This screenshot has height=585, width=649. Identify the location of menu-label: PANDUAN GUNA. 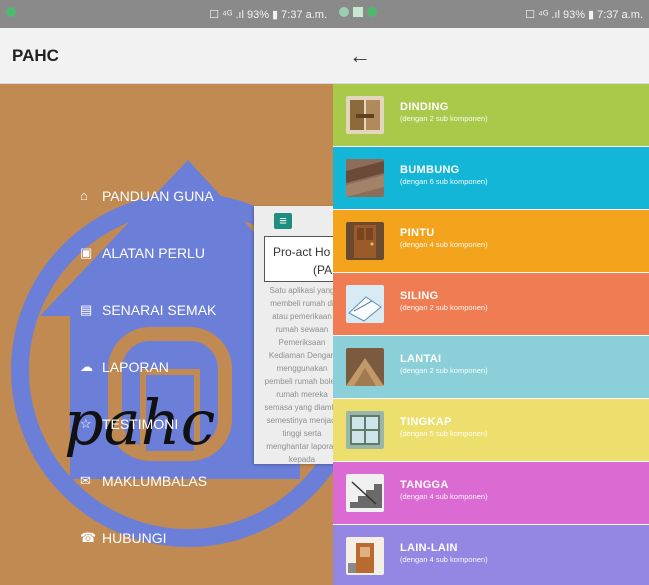
(158, 196).